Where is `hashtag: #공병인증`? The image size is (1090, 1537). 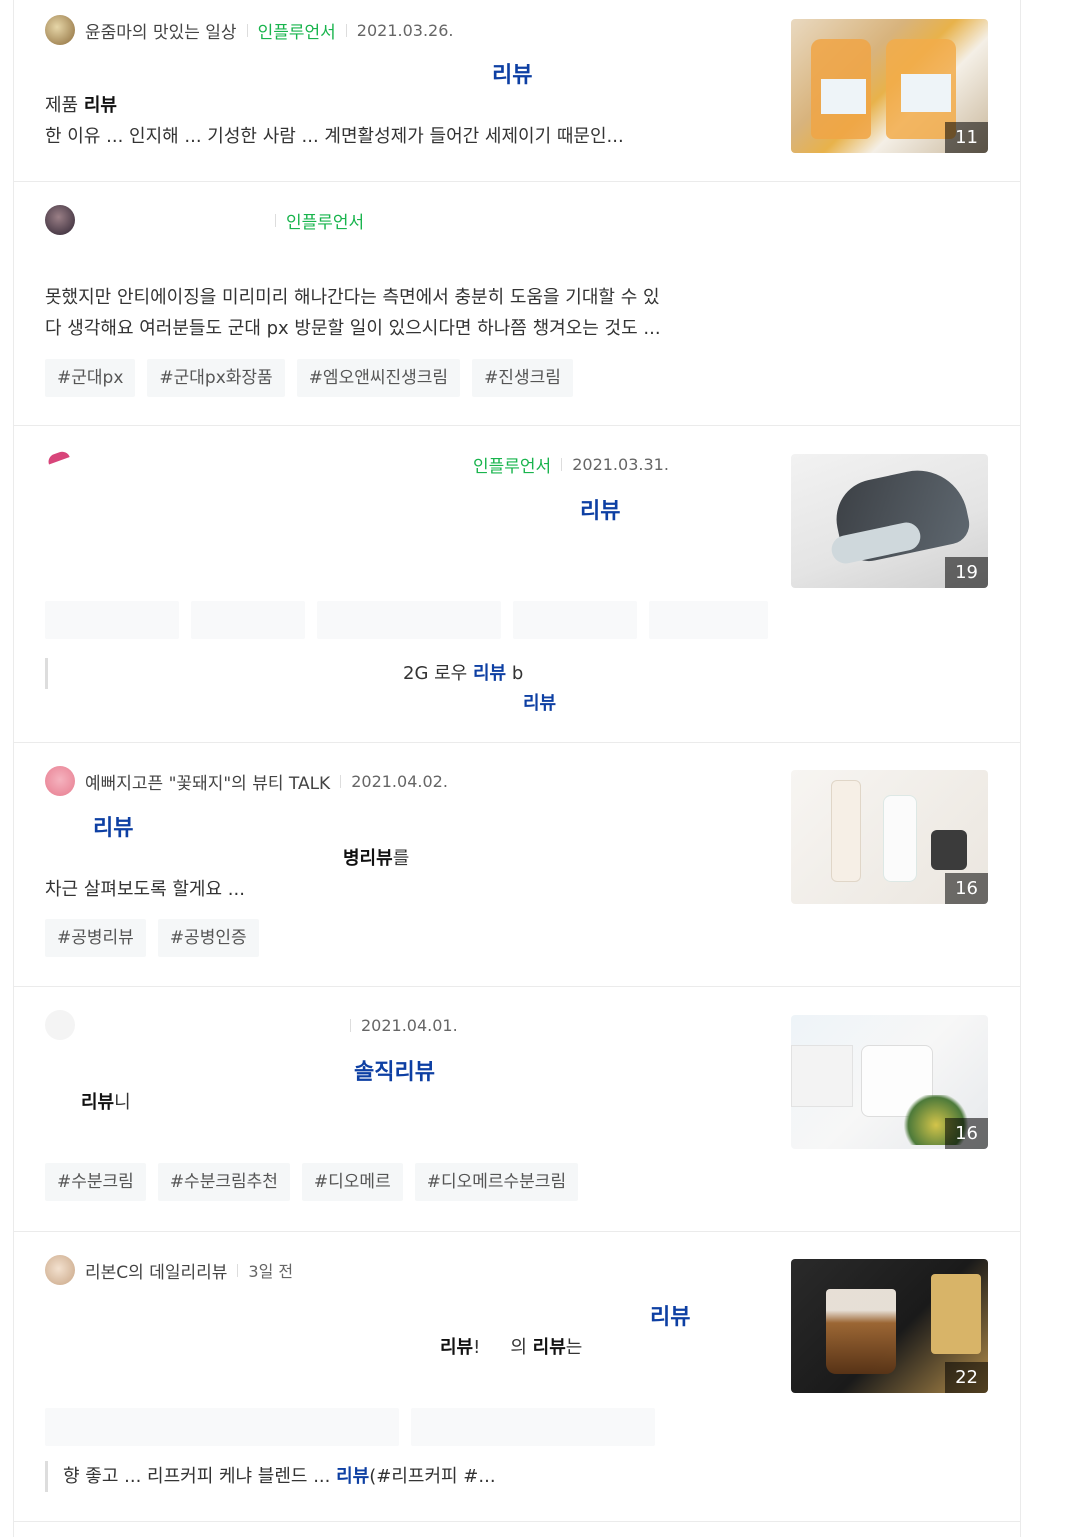 hashtag: #공병인증 is located at coordinates (208, 938).